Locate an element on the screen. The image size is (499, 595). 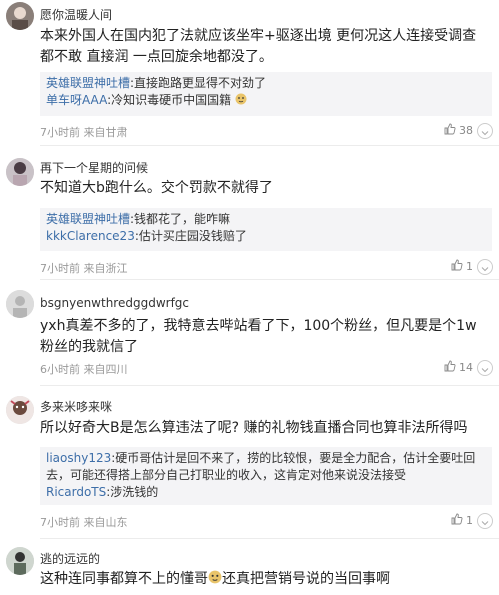
comment-username: 多来米哆来咪 is located at coordinates (76, 406).